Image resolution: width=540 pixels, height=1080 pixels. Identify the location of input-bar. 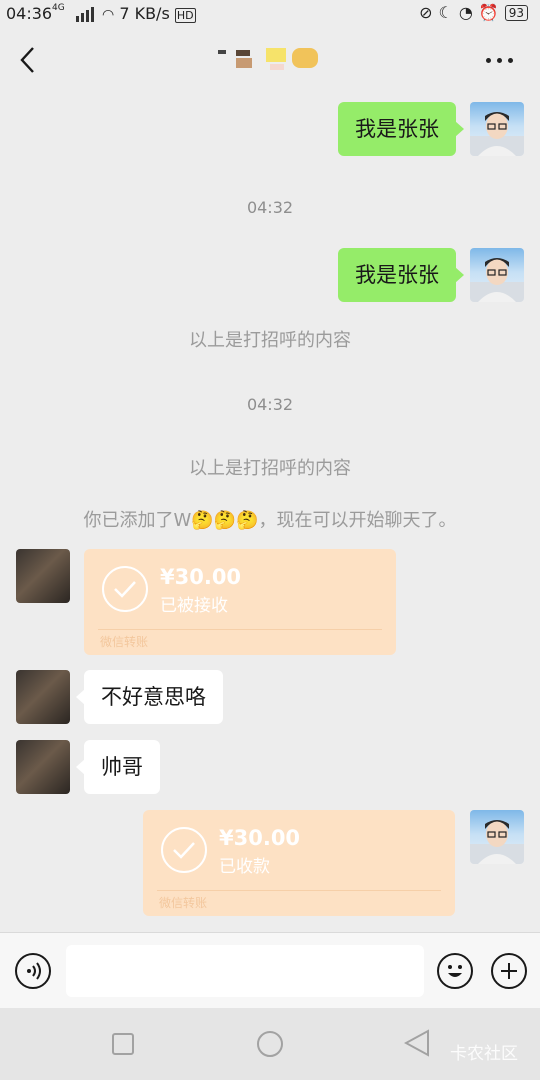
(270, 970).